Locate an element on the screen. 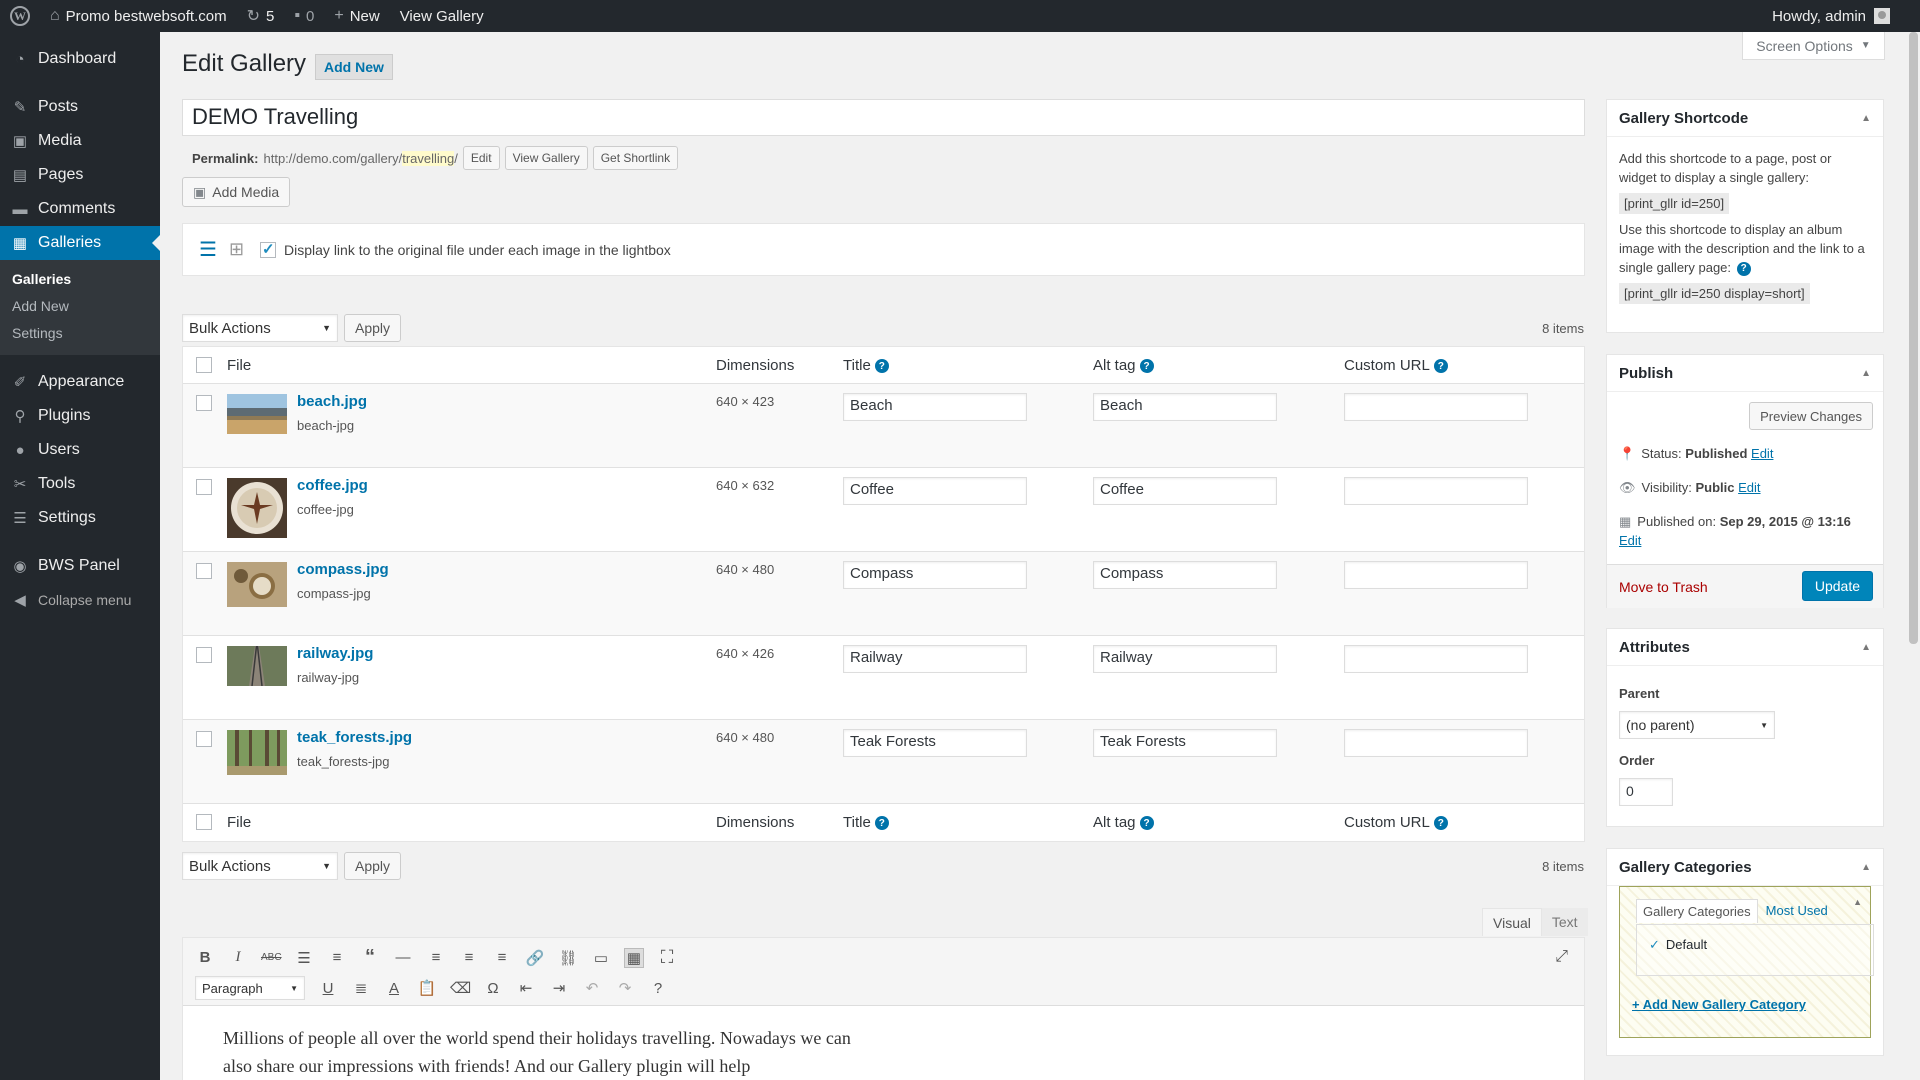  title-input: Teak Forests is located at coordinates (935, 743).